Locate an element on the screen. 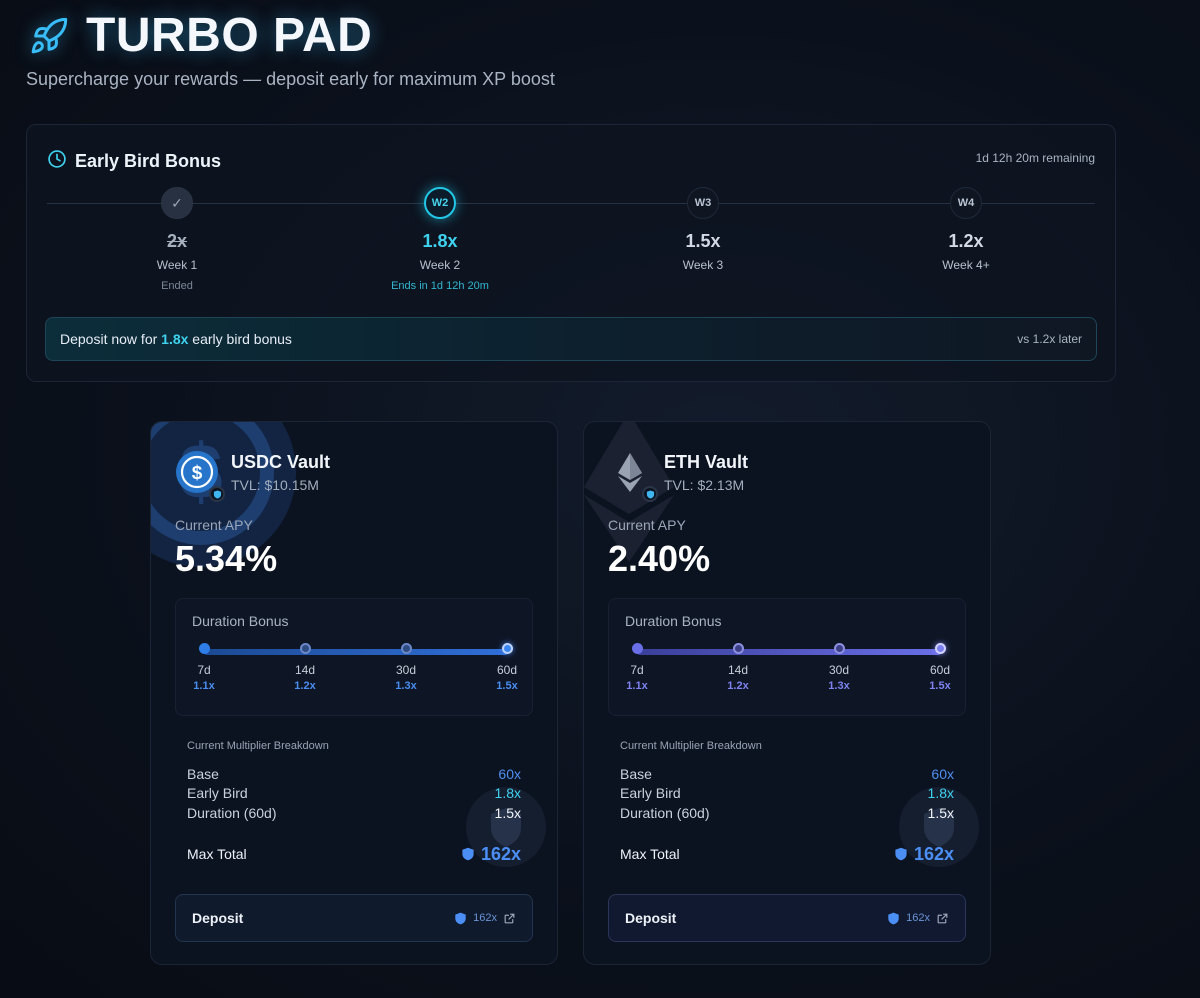 The width and height of the screenshot is (1200, 998). apy-value: 5.34% is located at coordinates (226, 558).